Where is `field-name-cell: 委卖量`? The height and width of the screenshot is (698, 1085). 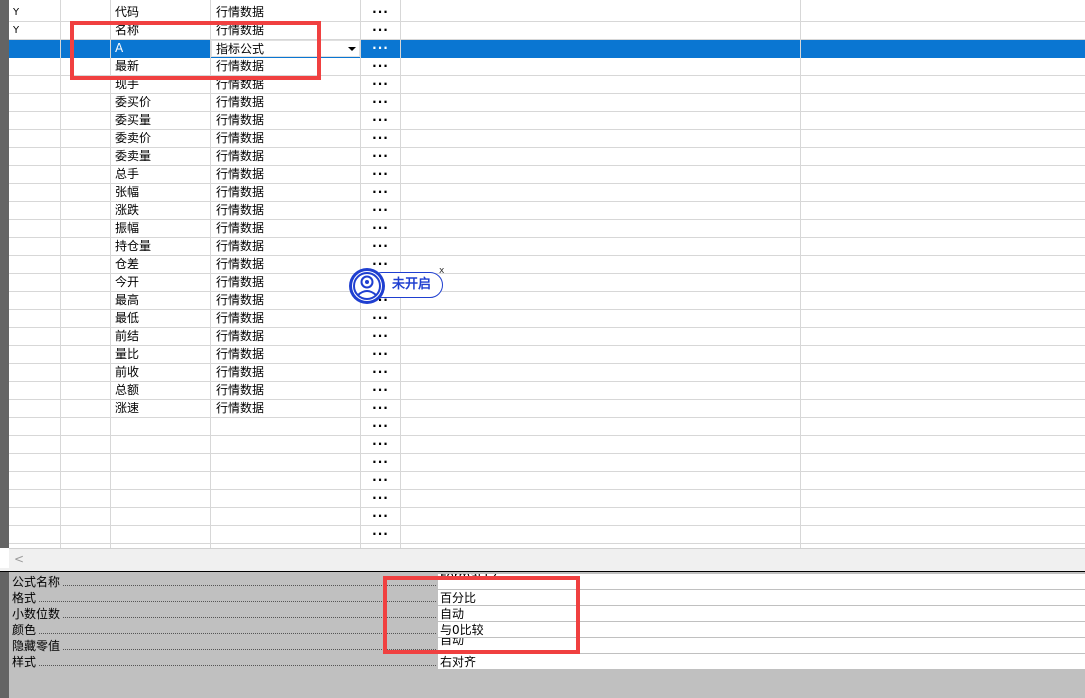
field-name-cell: 委卖量 is located at coordinates (163, 156).